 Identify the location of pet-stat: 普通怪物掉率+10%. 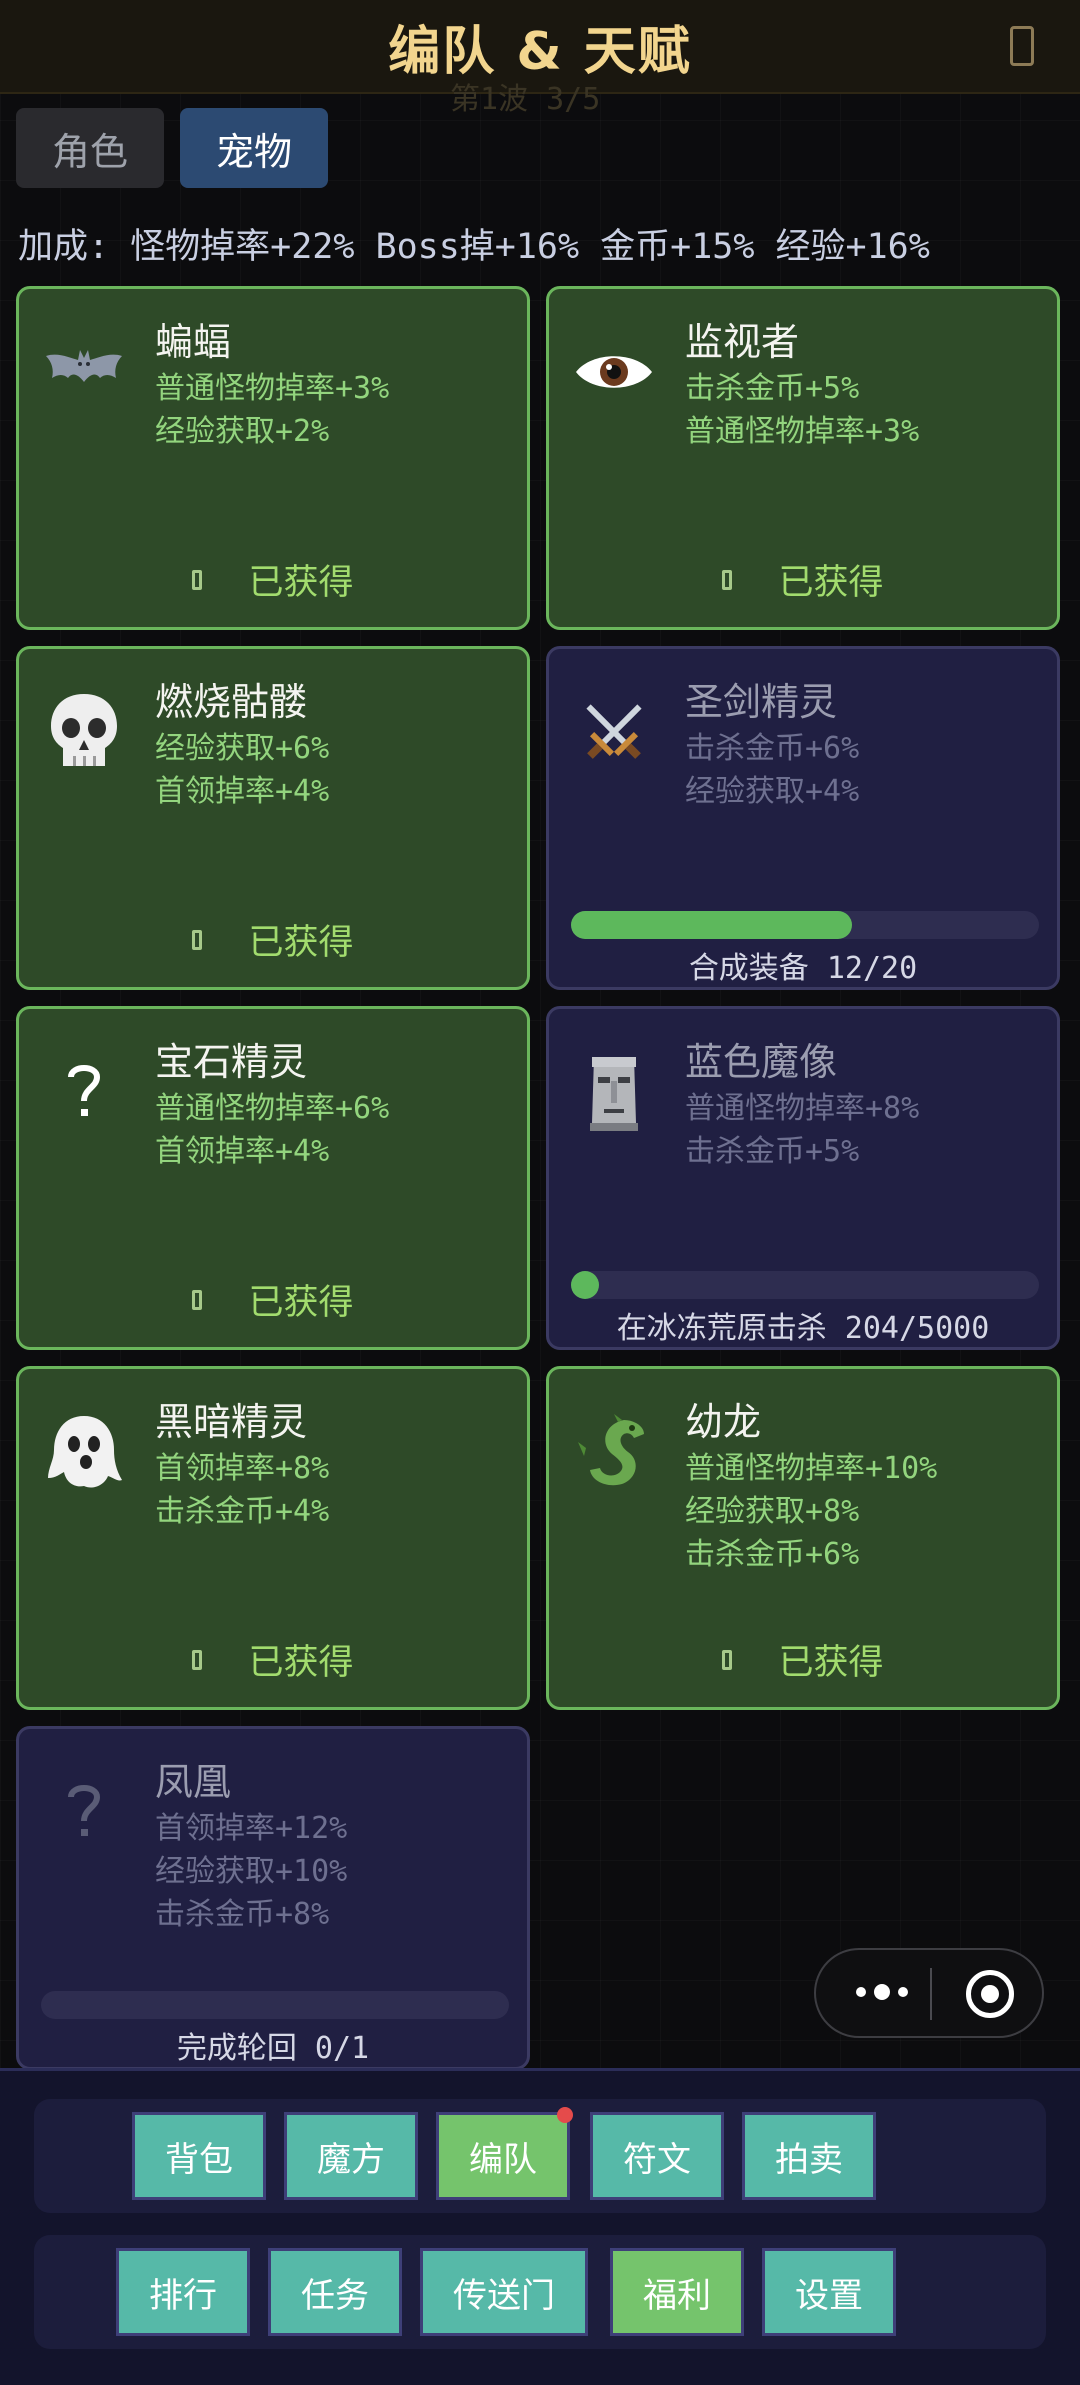
(811, 1468).